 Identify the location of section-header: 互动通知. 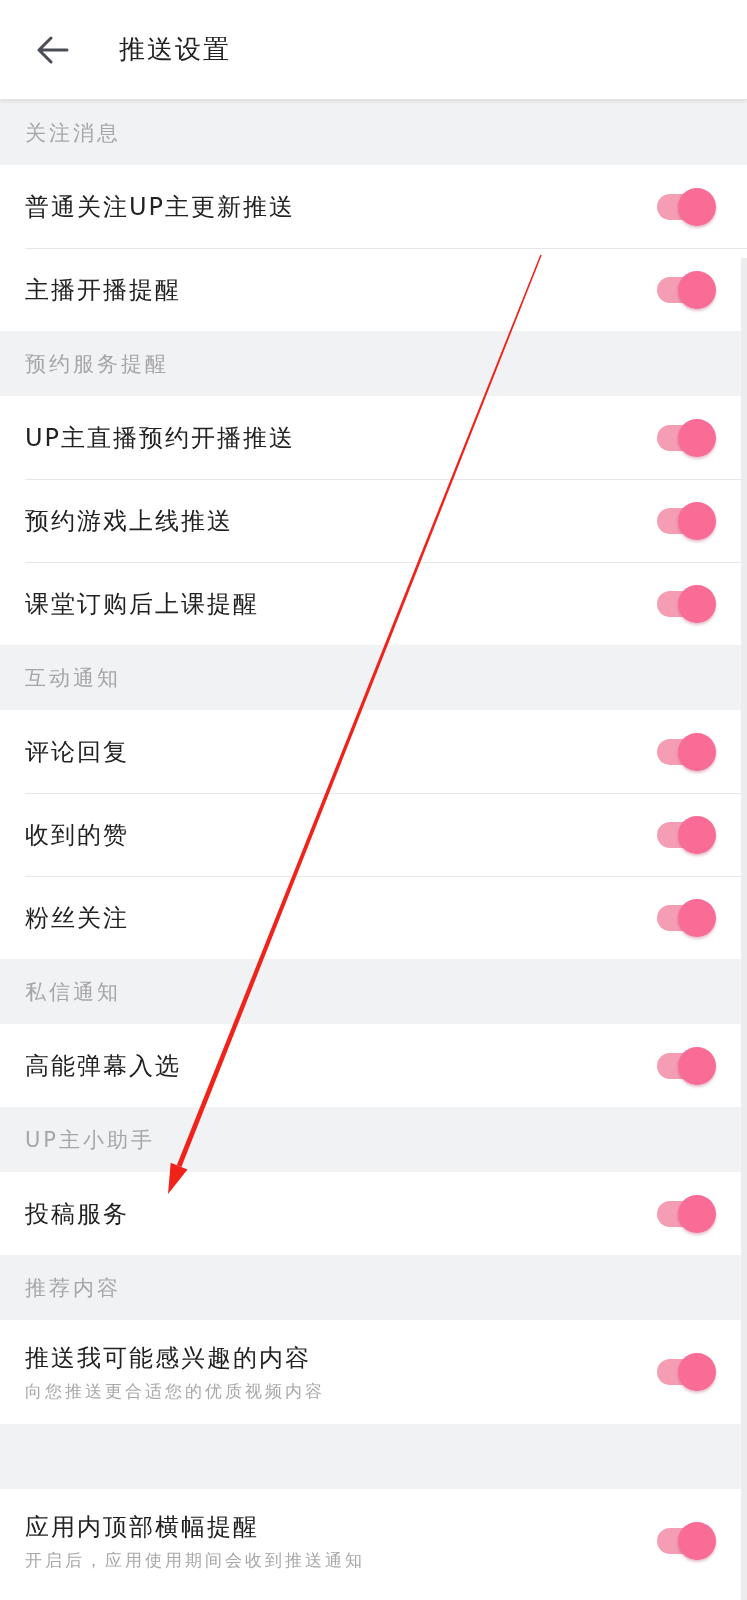
(73, 678).